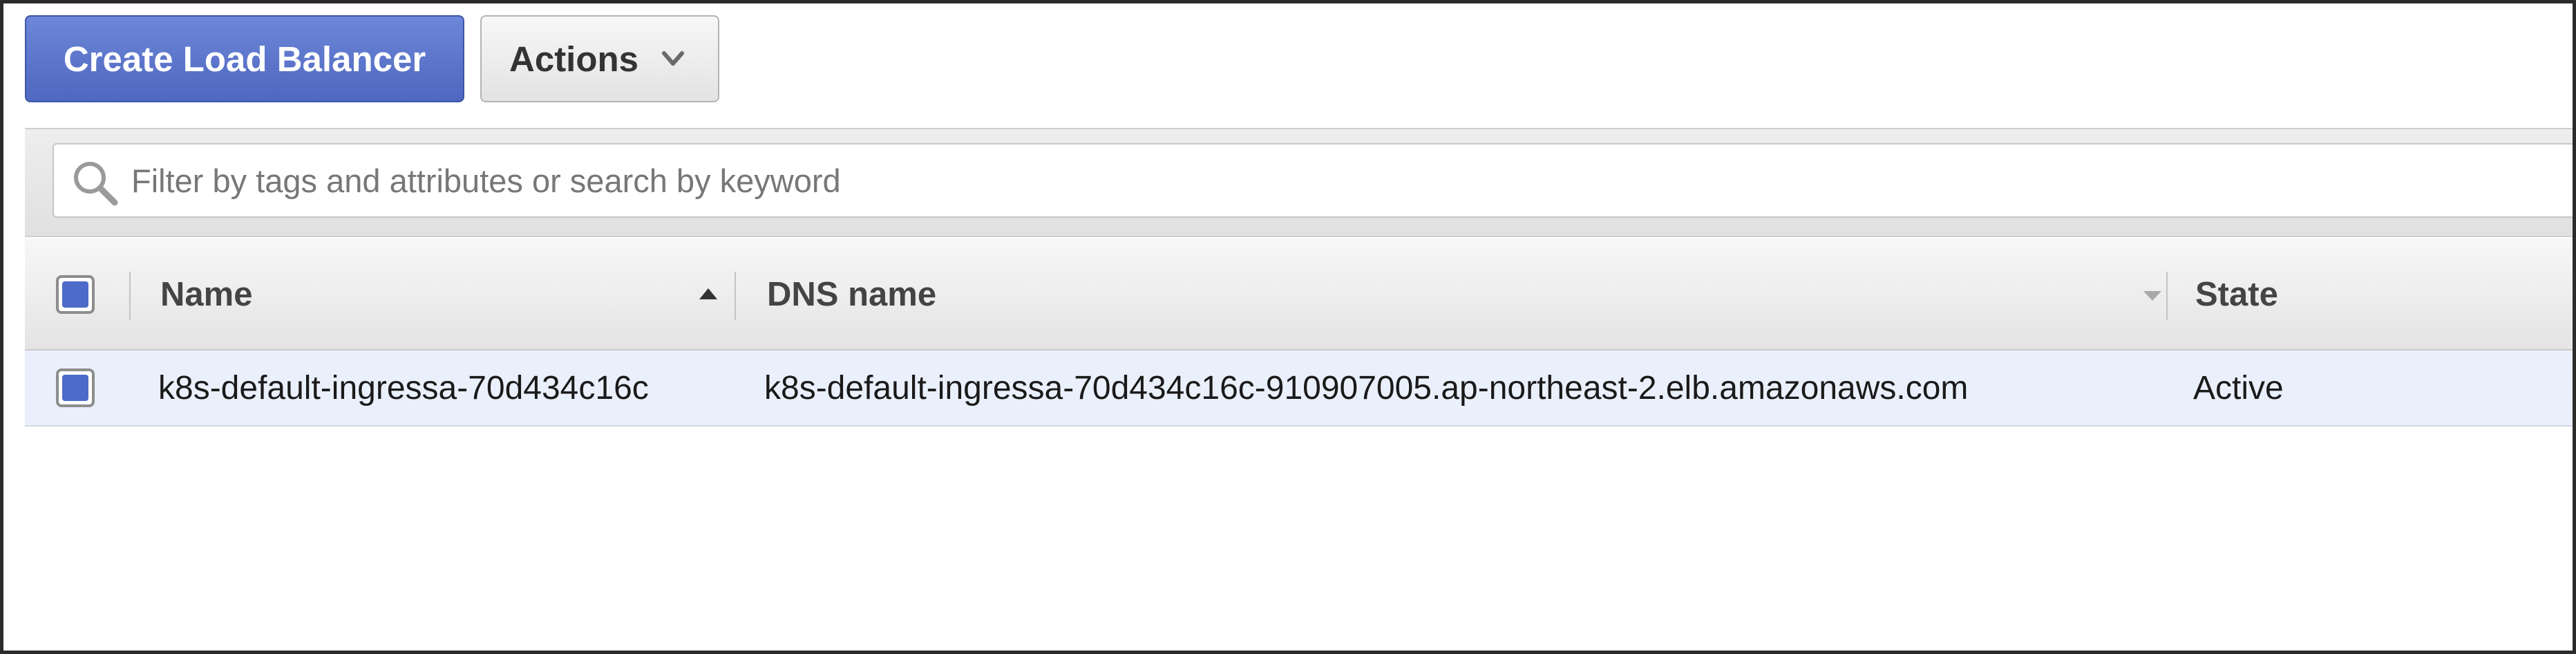  I want to click on create-load-balancer-button: Create Load Balancer, so click(244, 58).